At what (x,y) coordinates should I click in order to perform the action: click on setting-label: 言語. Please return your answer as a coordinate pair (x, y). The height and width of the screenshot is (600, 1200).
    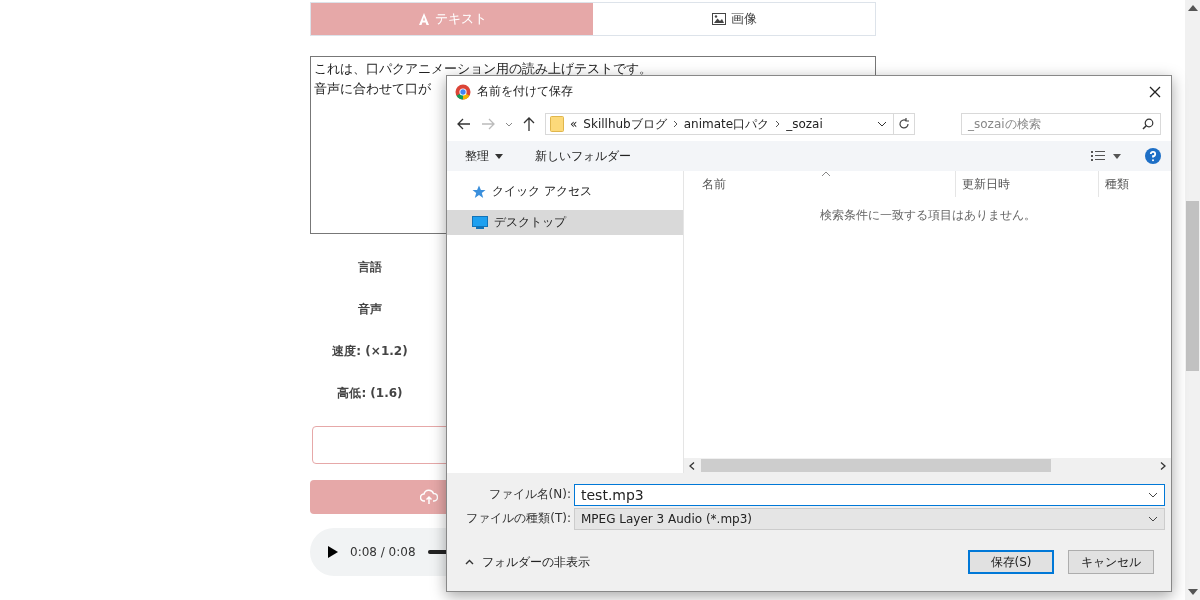
    Looking at the image, I should click on (370, 267).